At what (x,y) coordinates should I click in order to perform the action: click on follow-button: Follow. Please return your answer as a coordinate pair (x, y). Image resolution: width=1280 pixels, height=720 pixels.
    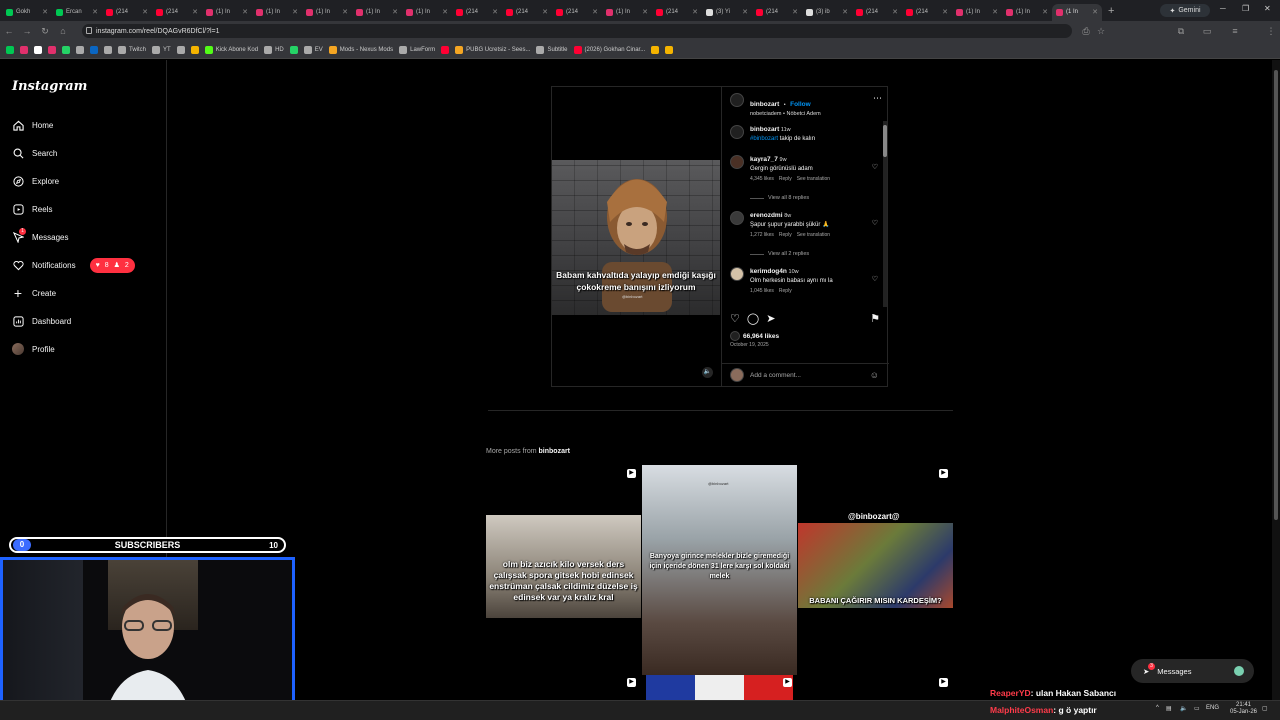
    Looking at the image, I should click on (800, 104).